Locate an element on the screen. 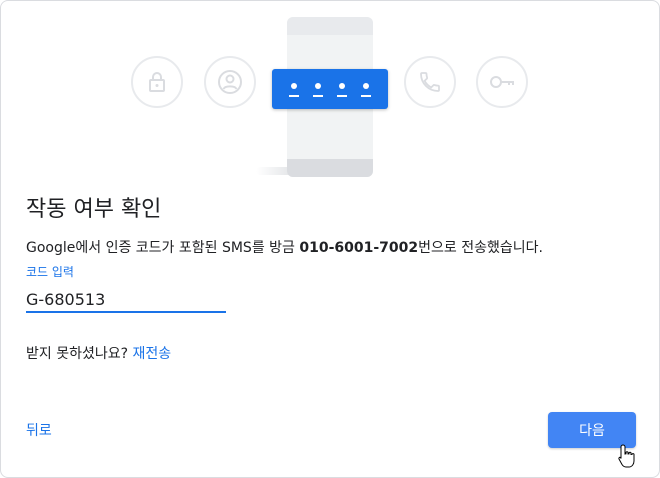 The width and height of the screenshot is (660, 478). phone-call-icon is located at coordinates (430, 82).